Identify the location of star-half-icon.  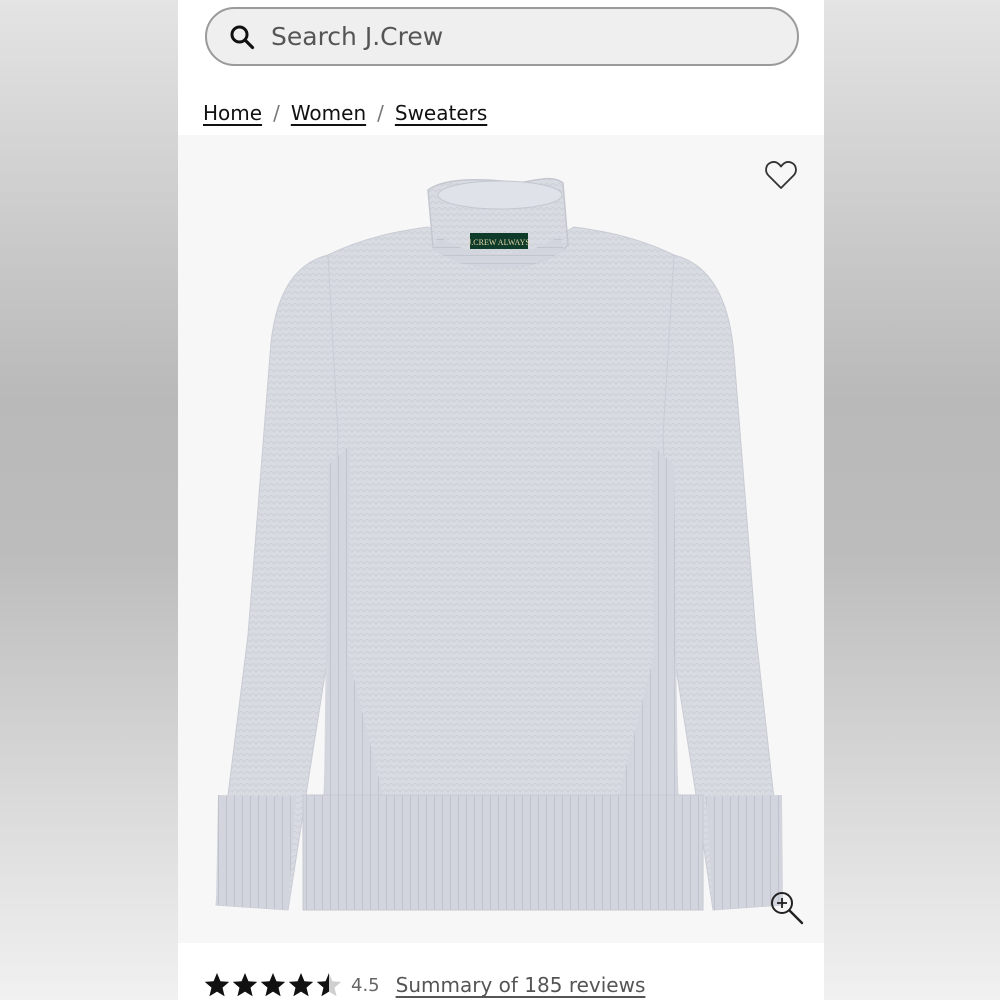
(329, 985).